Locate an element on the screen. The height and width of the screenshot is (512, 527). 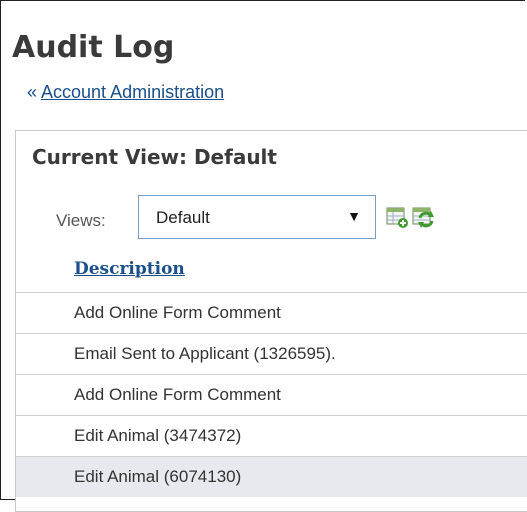
panel-title: Current View: Default is located at coordinates (154, 157).